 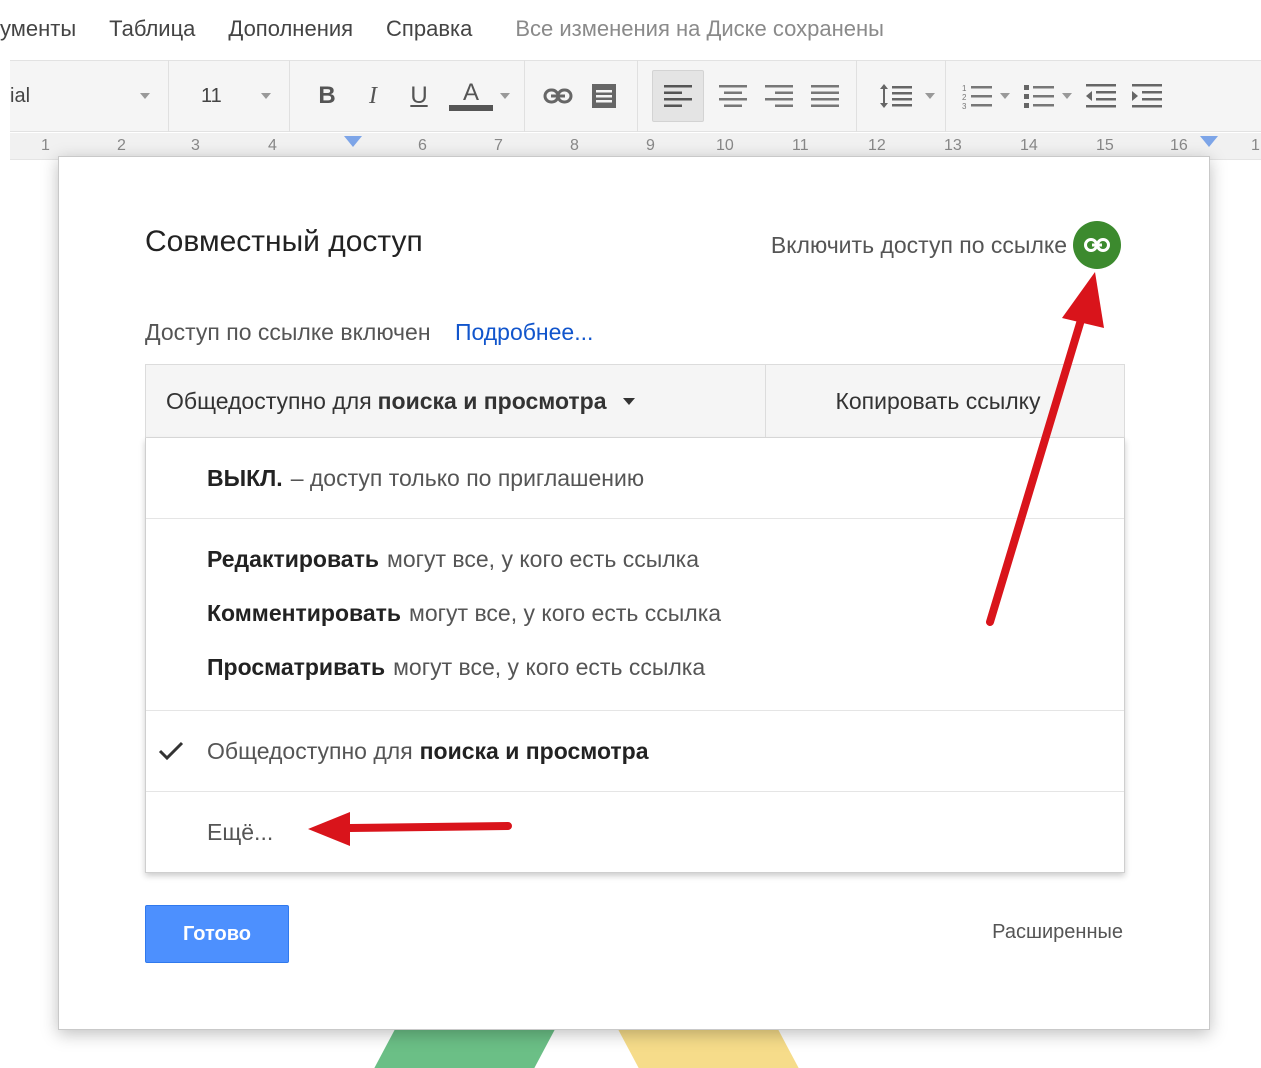 I want to click on text-color-swatch, so click(x=471, y=108).